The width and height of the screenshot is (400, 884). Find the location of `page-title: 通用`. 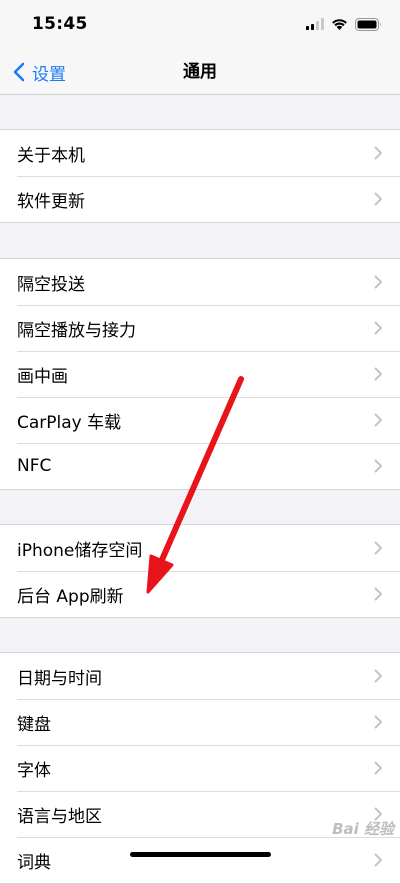

page-title: 通用 is located at coordinates (200, 72).